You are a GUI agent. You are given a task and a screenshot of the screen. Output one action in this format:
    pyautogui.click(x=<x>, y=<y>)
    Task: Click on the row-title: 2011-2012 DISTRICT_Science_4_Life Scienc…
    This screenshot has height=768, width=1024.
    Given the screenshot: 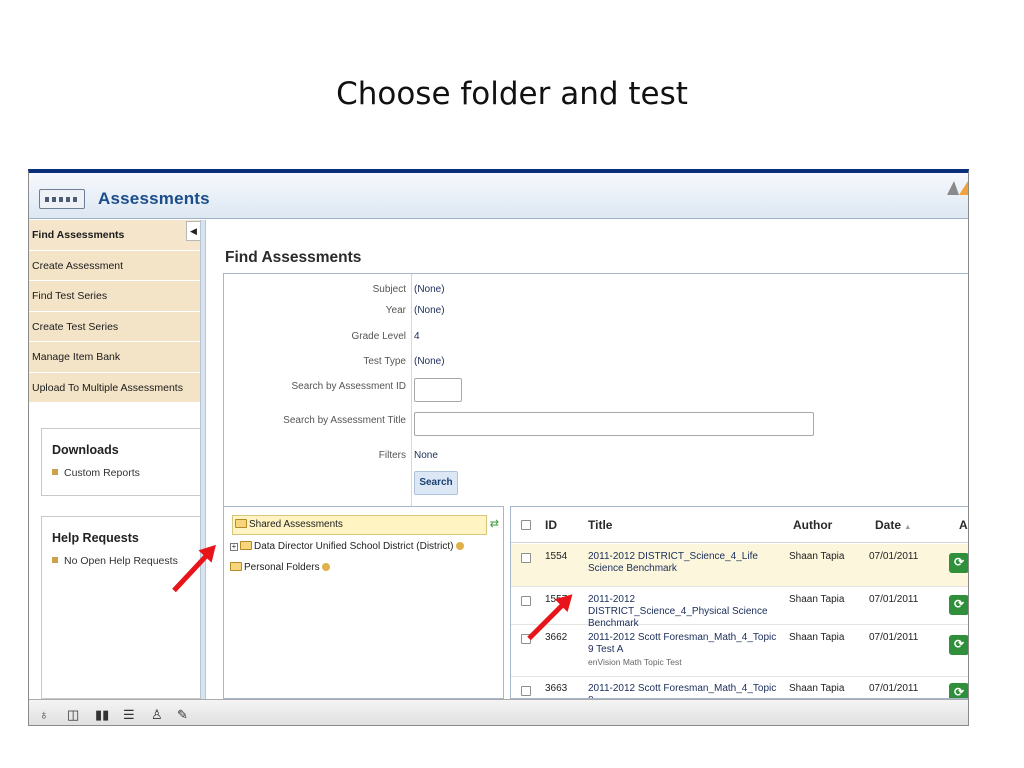 What is the action you would take?
    pyautogui.click(x=683, y=563)
    